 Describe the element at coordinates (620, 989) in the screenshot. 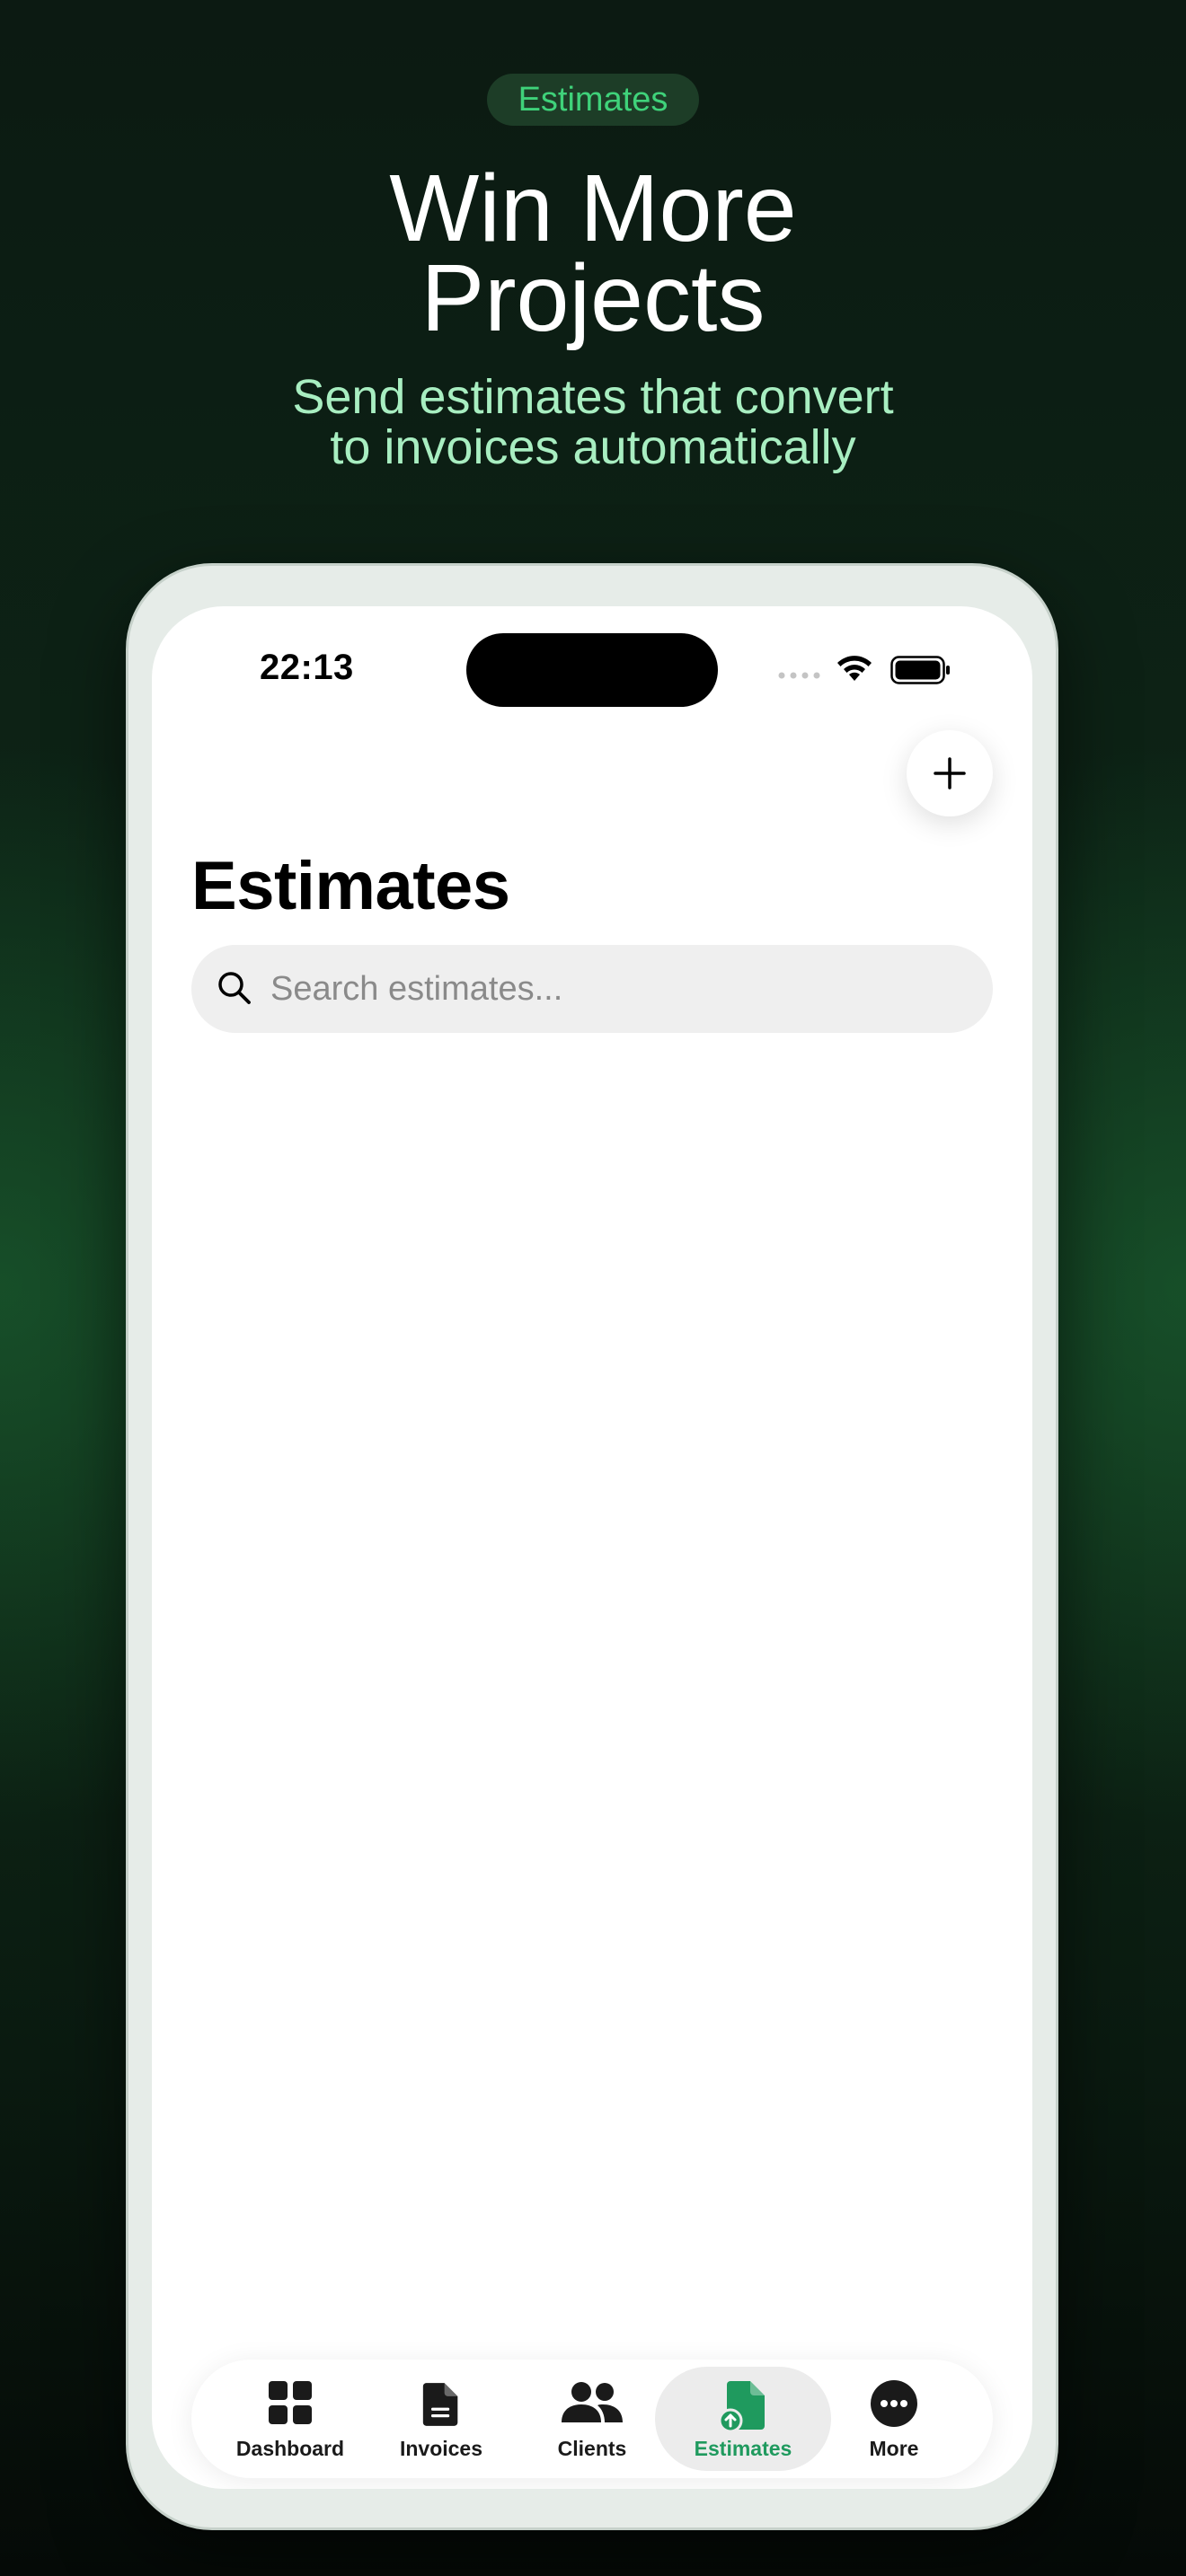

I see `search-input` at that location.